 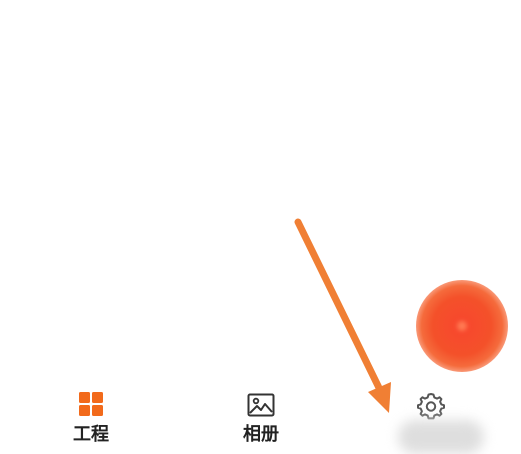 What do you see at coordinates (441, 437) in the screenshot?
I see `blurred-label-area` at bounding box center [441, 437].